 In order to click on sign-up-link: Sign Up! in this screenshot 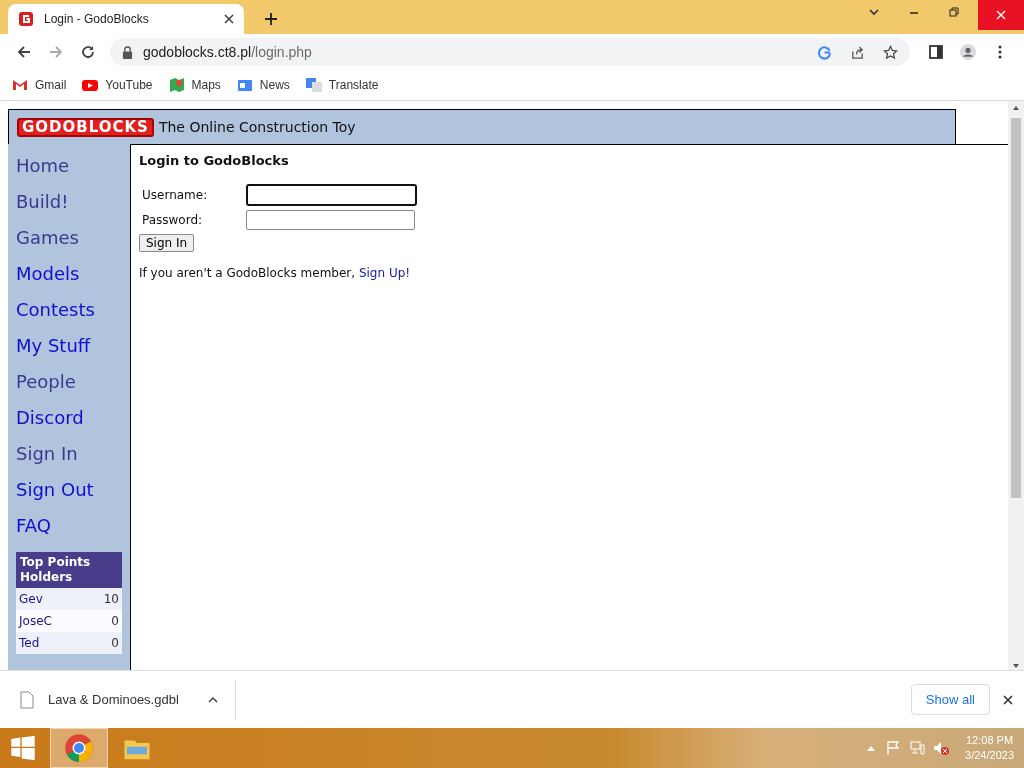, I will do `click(384, 273)`.